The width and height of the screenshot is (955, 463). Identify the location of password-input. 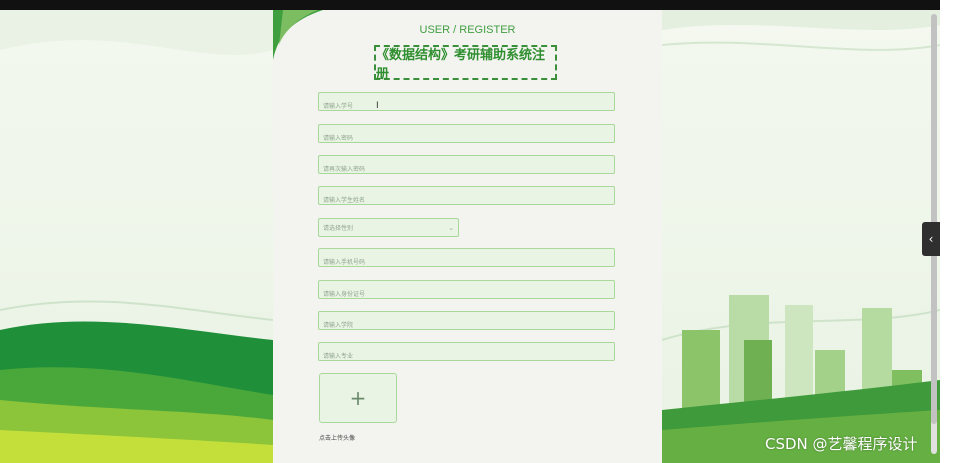
(466, 138).